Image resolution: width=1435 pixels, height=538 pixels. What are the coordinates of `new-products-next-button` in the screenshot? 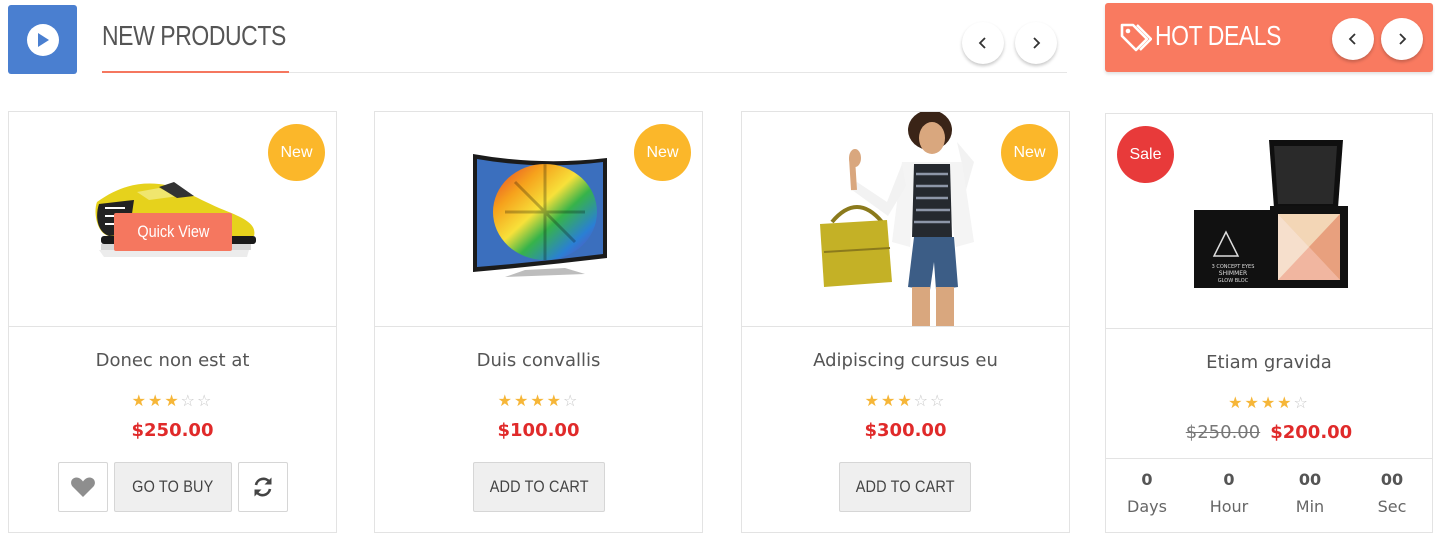 It's located at (1036, 43).